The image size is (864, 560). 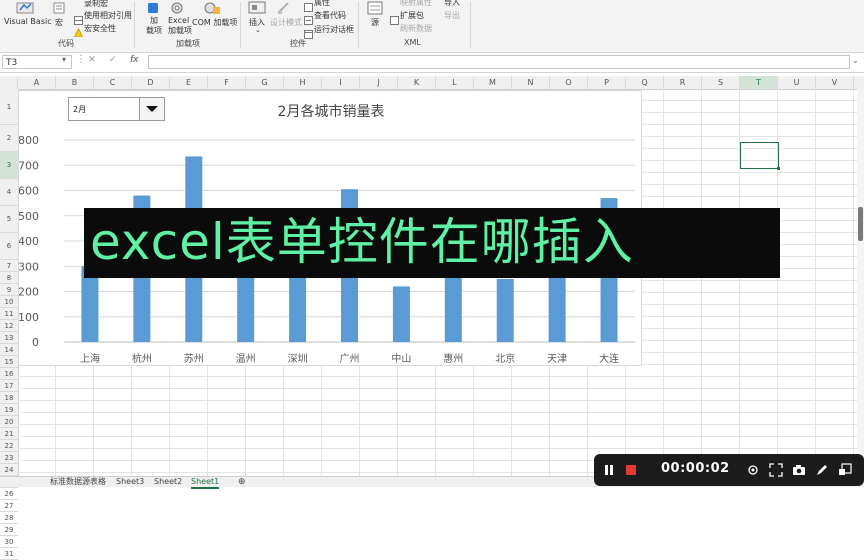 What do you see at coordinates (9, 530) in the screenshot?
I see `row-header: 29` at bounding box center [9, 530].